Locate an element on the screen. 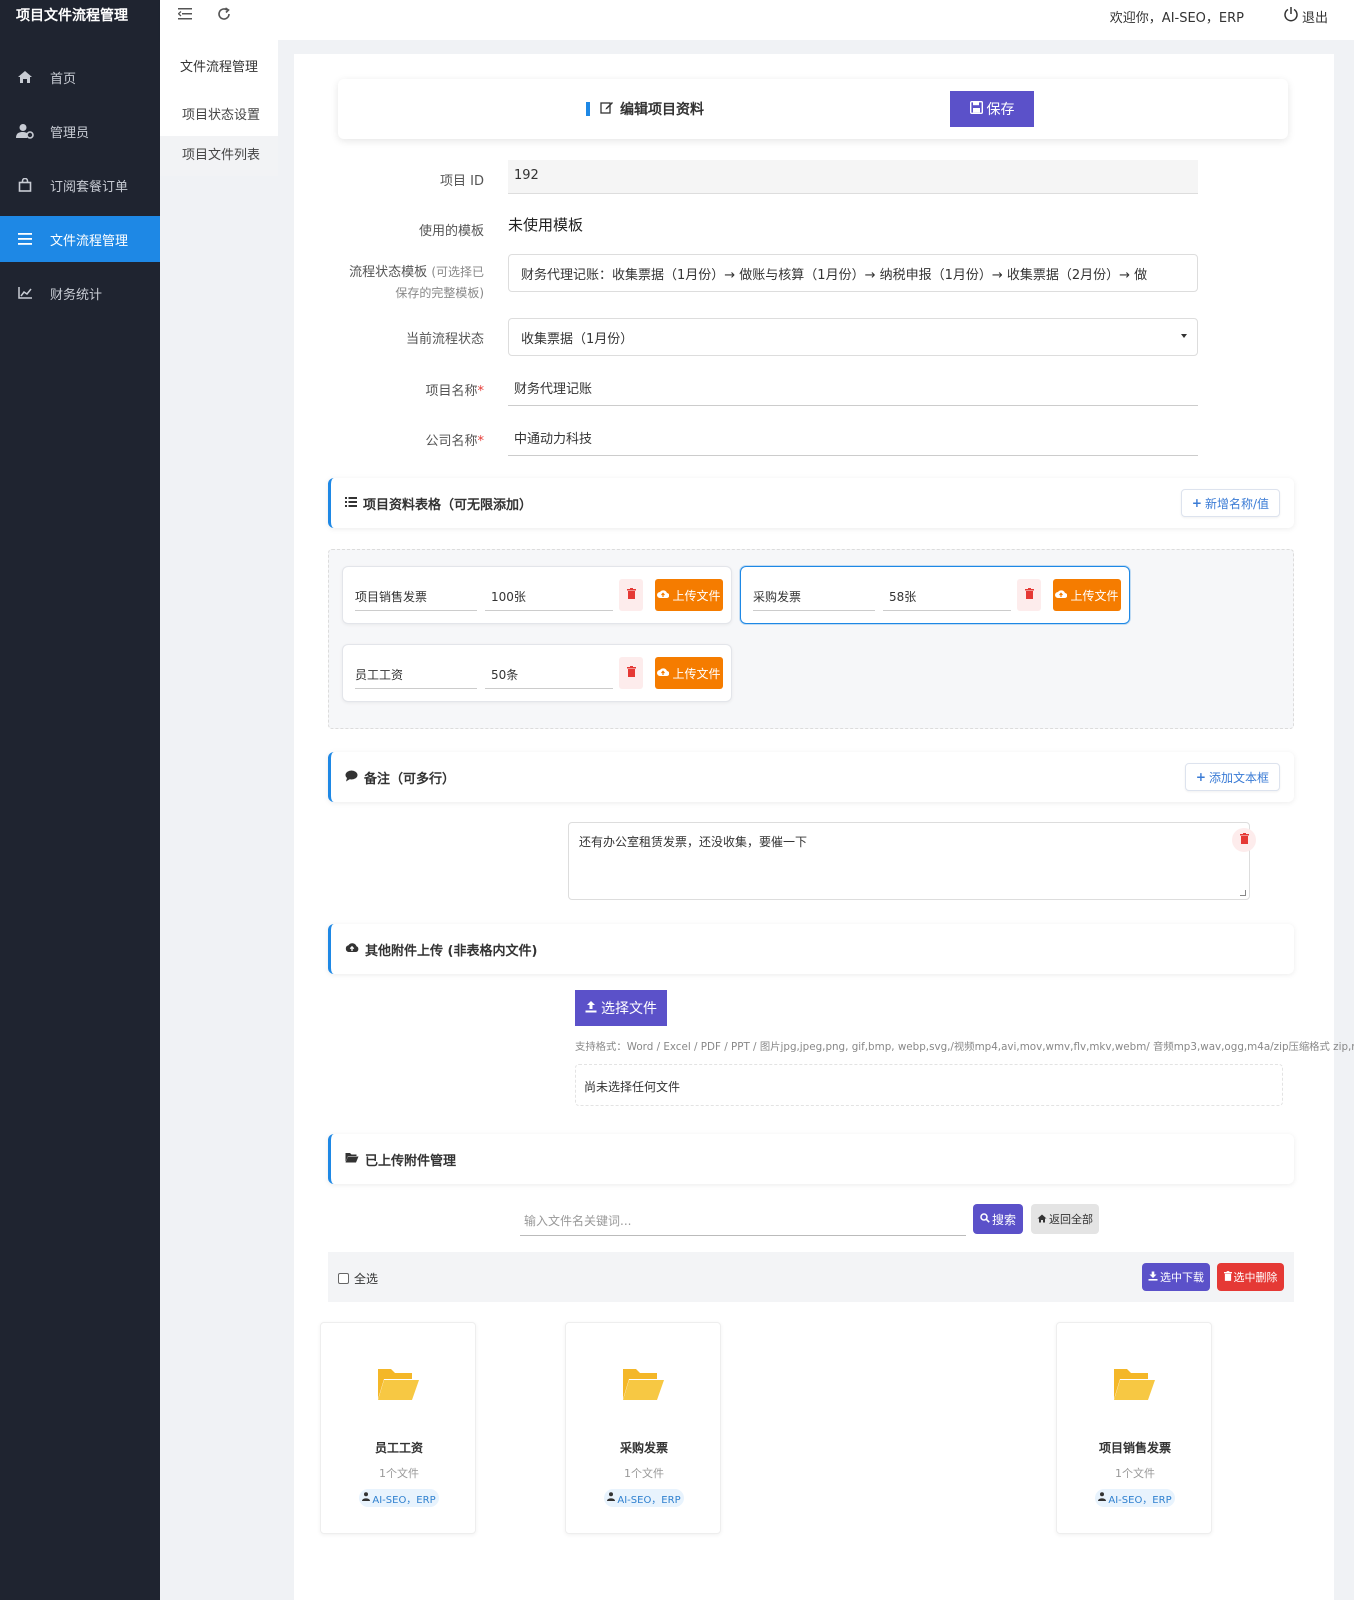  refresh-icon is located at coordinates (224, 16).